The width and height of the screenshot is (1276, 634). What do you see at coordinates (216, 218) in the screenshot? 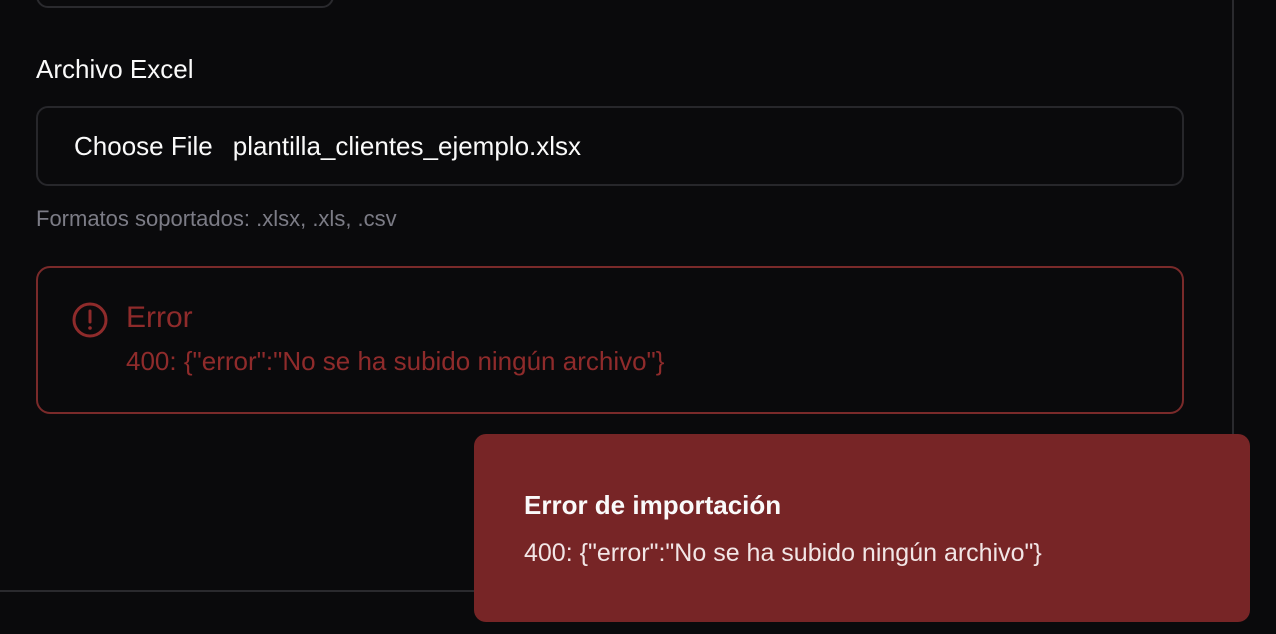
I see `file-formats-help: Formatos soportados: .xlsx, .xls, .csv` at bounding box center [216, 218].